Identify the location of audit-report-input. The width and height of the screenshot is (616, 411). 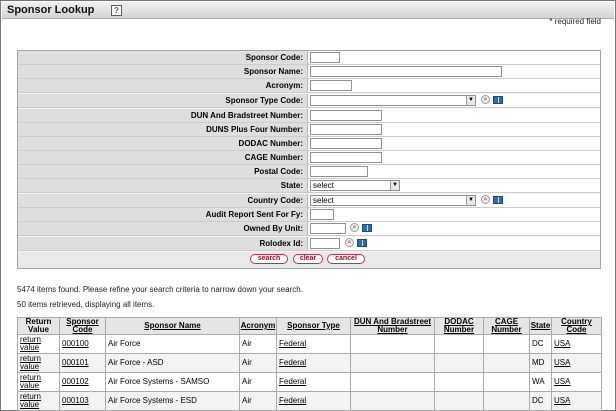
(322, 214).